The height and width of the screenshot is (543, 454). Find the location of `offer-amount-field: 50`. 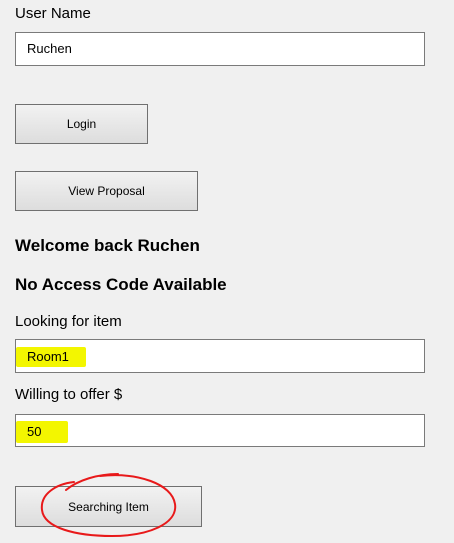

offer-amount-field: 50 is located at coordinates (220, 430).